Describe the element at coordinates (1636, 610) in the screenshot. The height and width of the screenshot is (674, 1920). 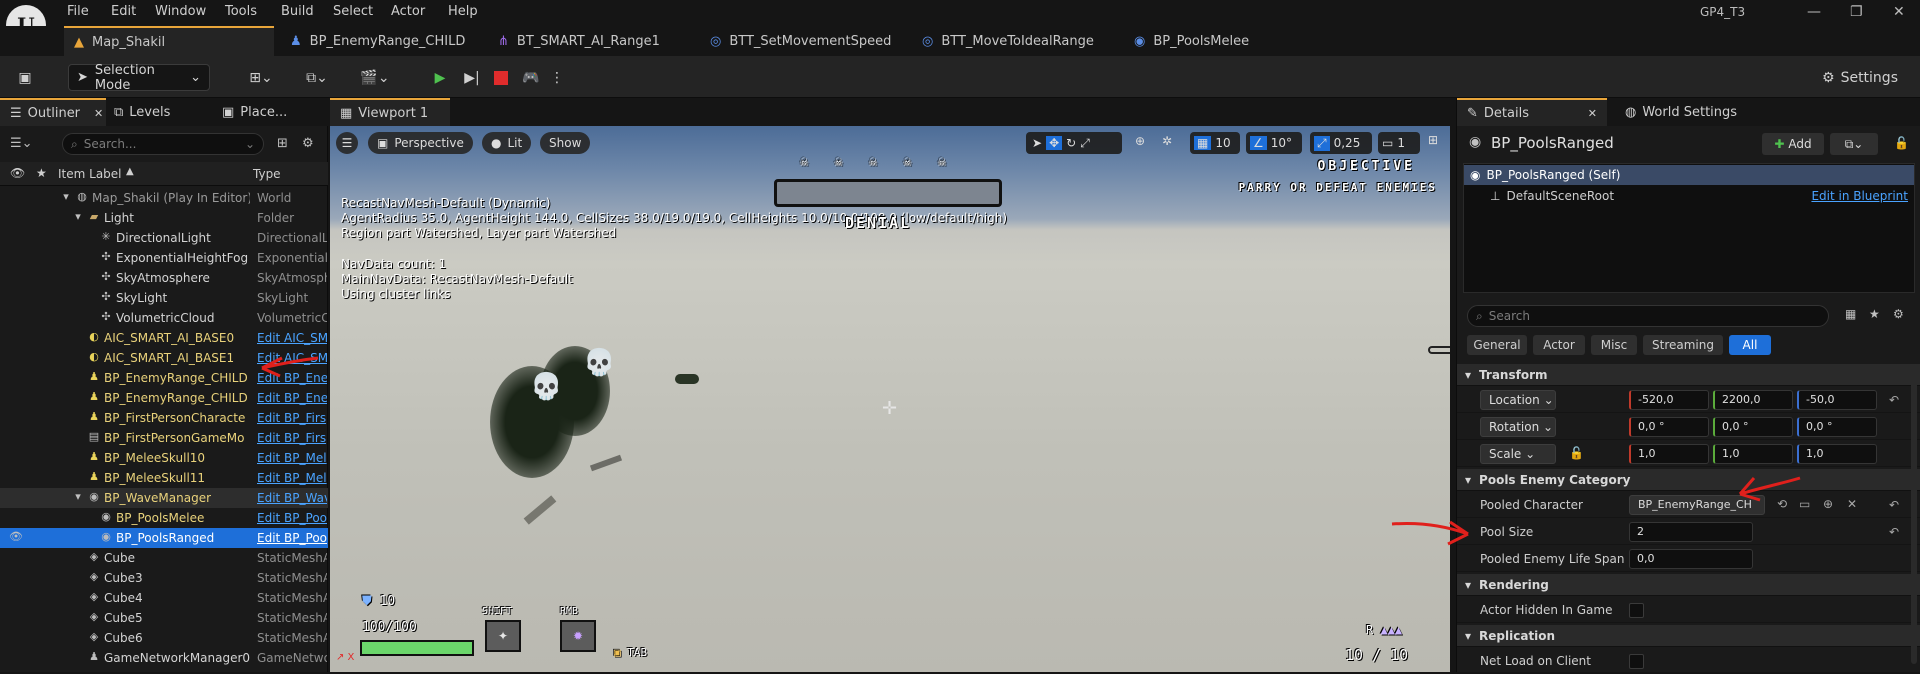
I see `hidden-in-game-checkbox` at that location.